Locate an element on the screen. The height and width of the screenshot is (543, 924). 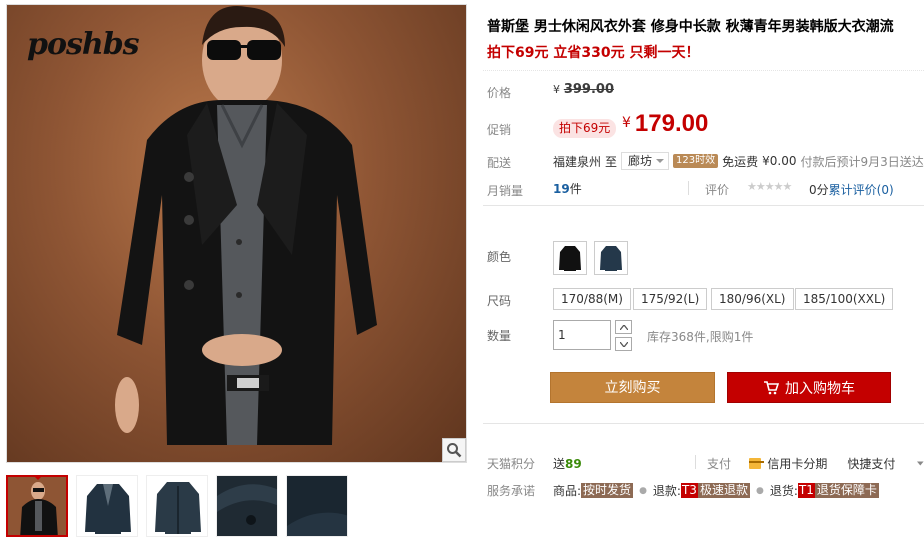
service-return-tag: 退货保障卡 is located at coordinates (846, 490).